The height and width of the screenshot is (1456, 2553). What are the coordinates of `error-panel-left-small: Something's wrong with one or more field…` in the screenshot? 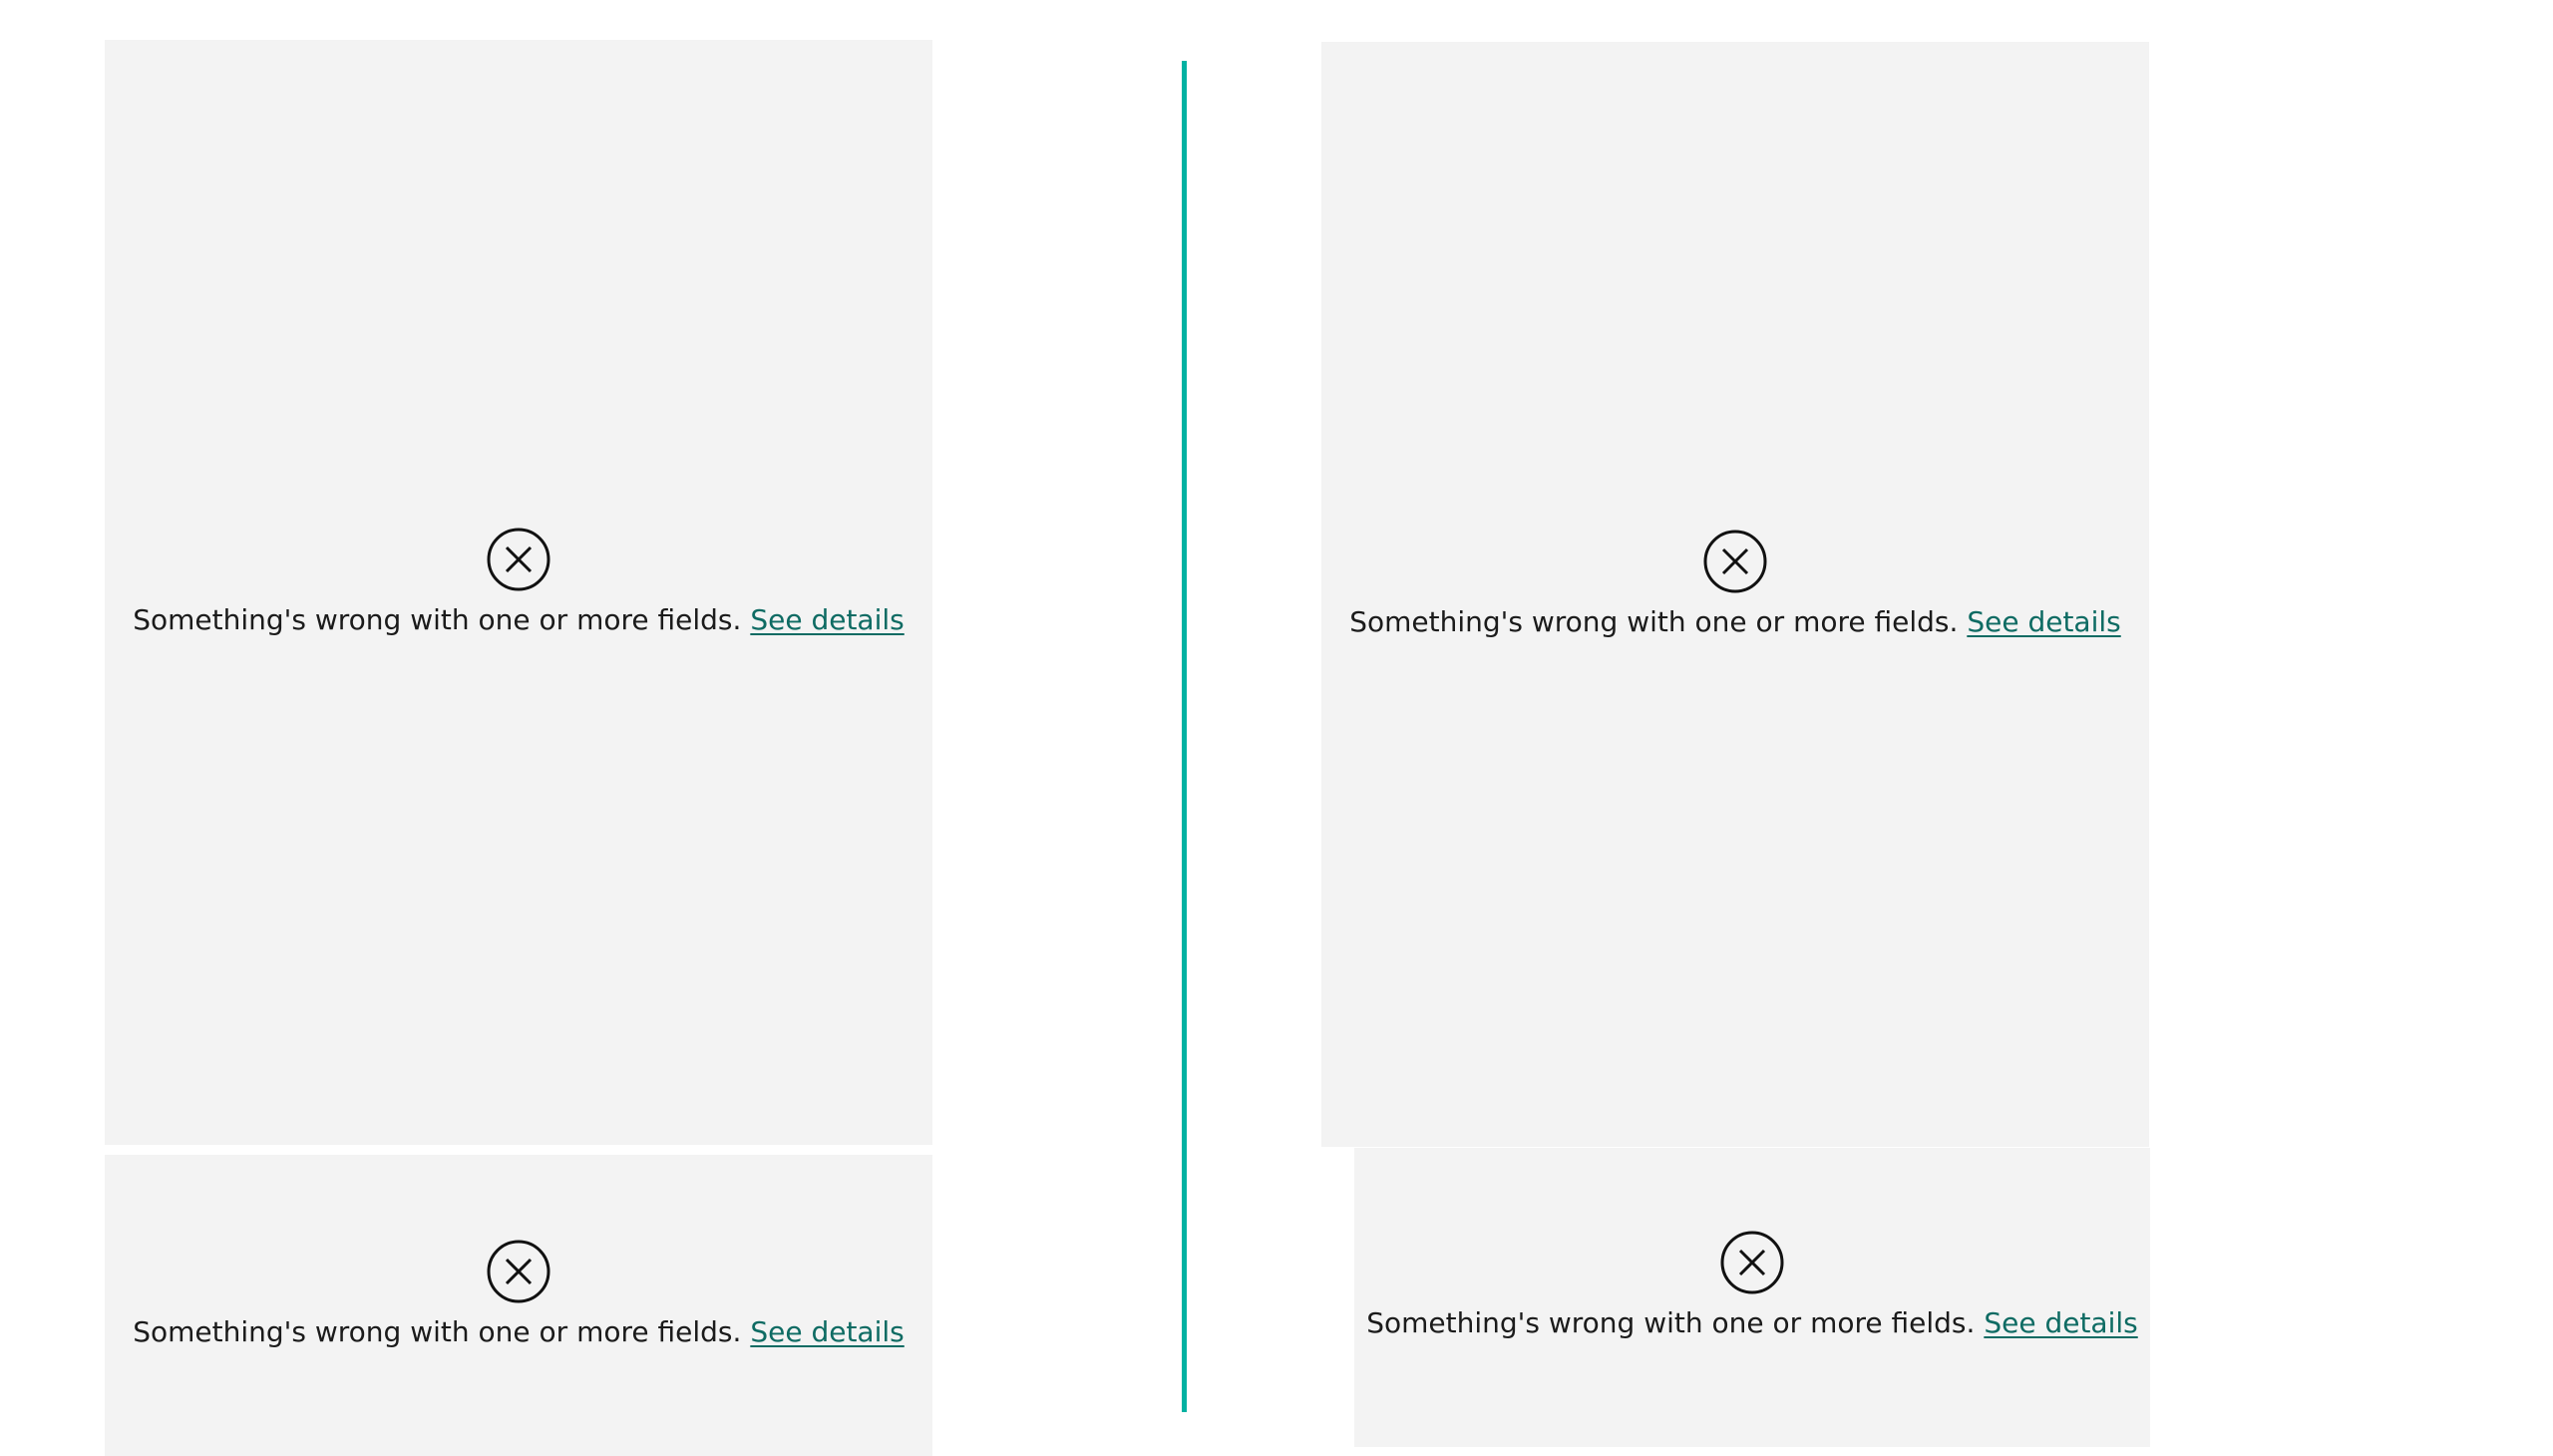 It's located at (518, 1305).